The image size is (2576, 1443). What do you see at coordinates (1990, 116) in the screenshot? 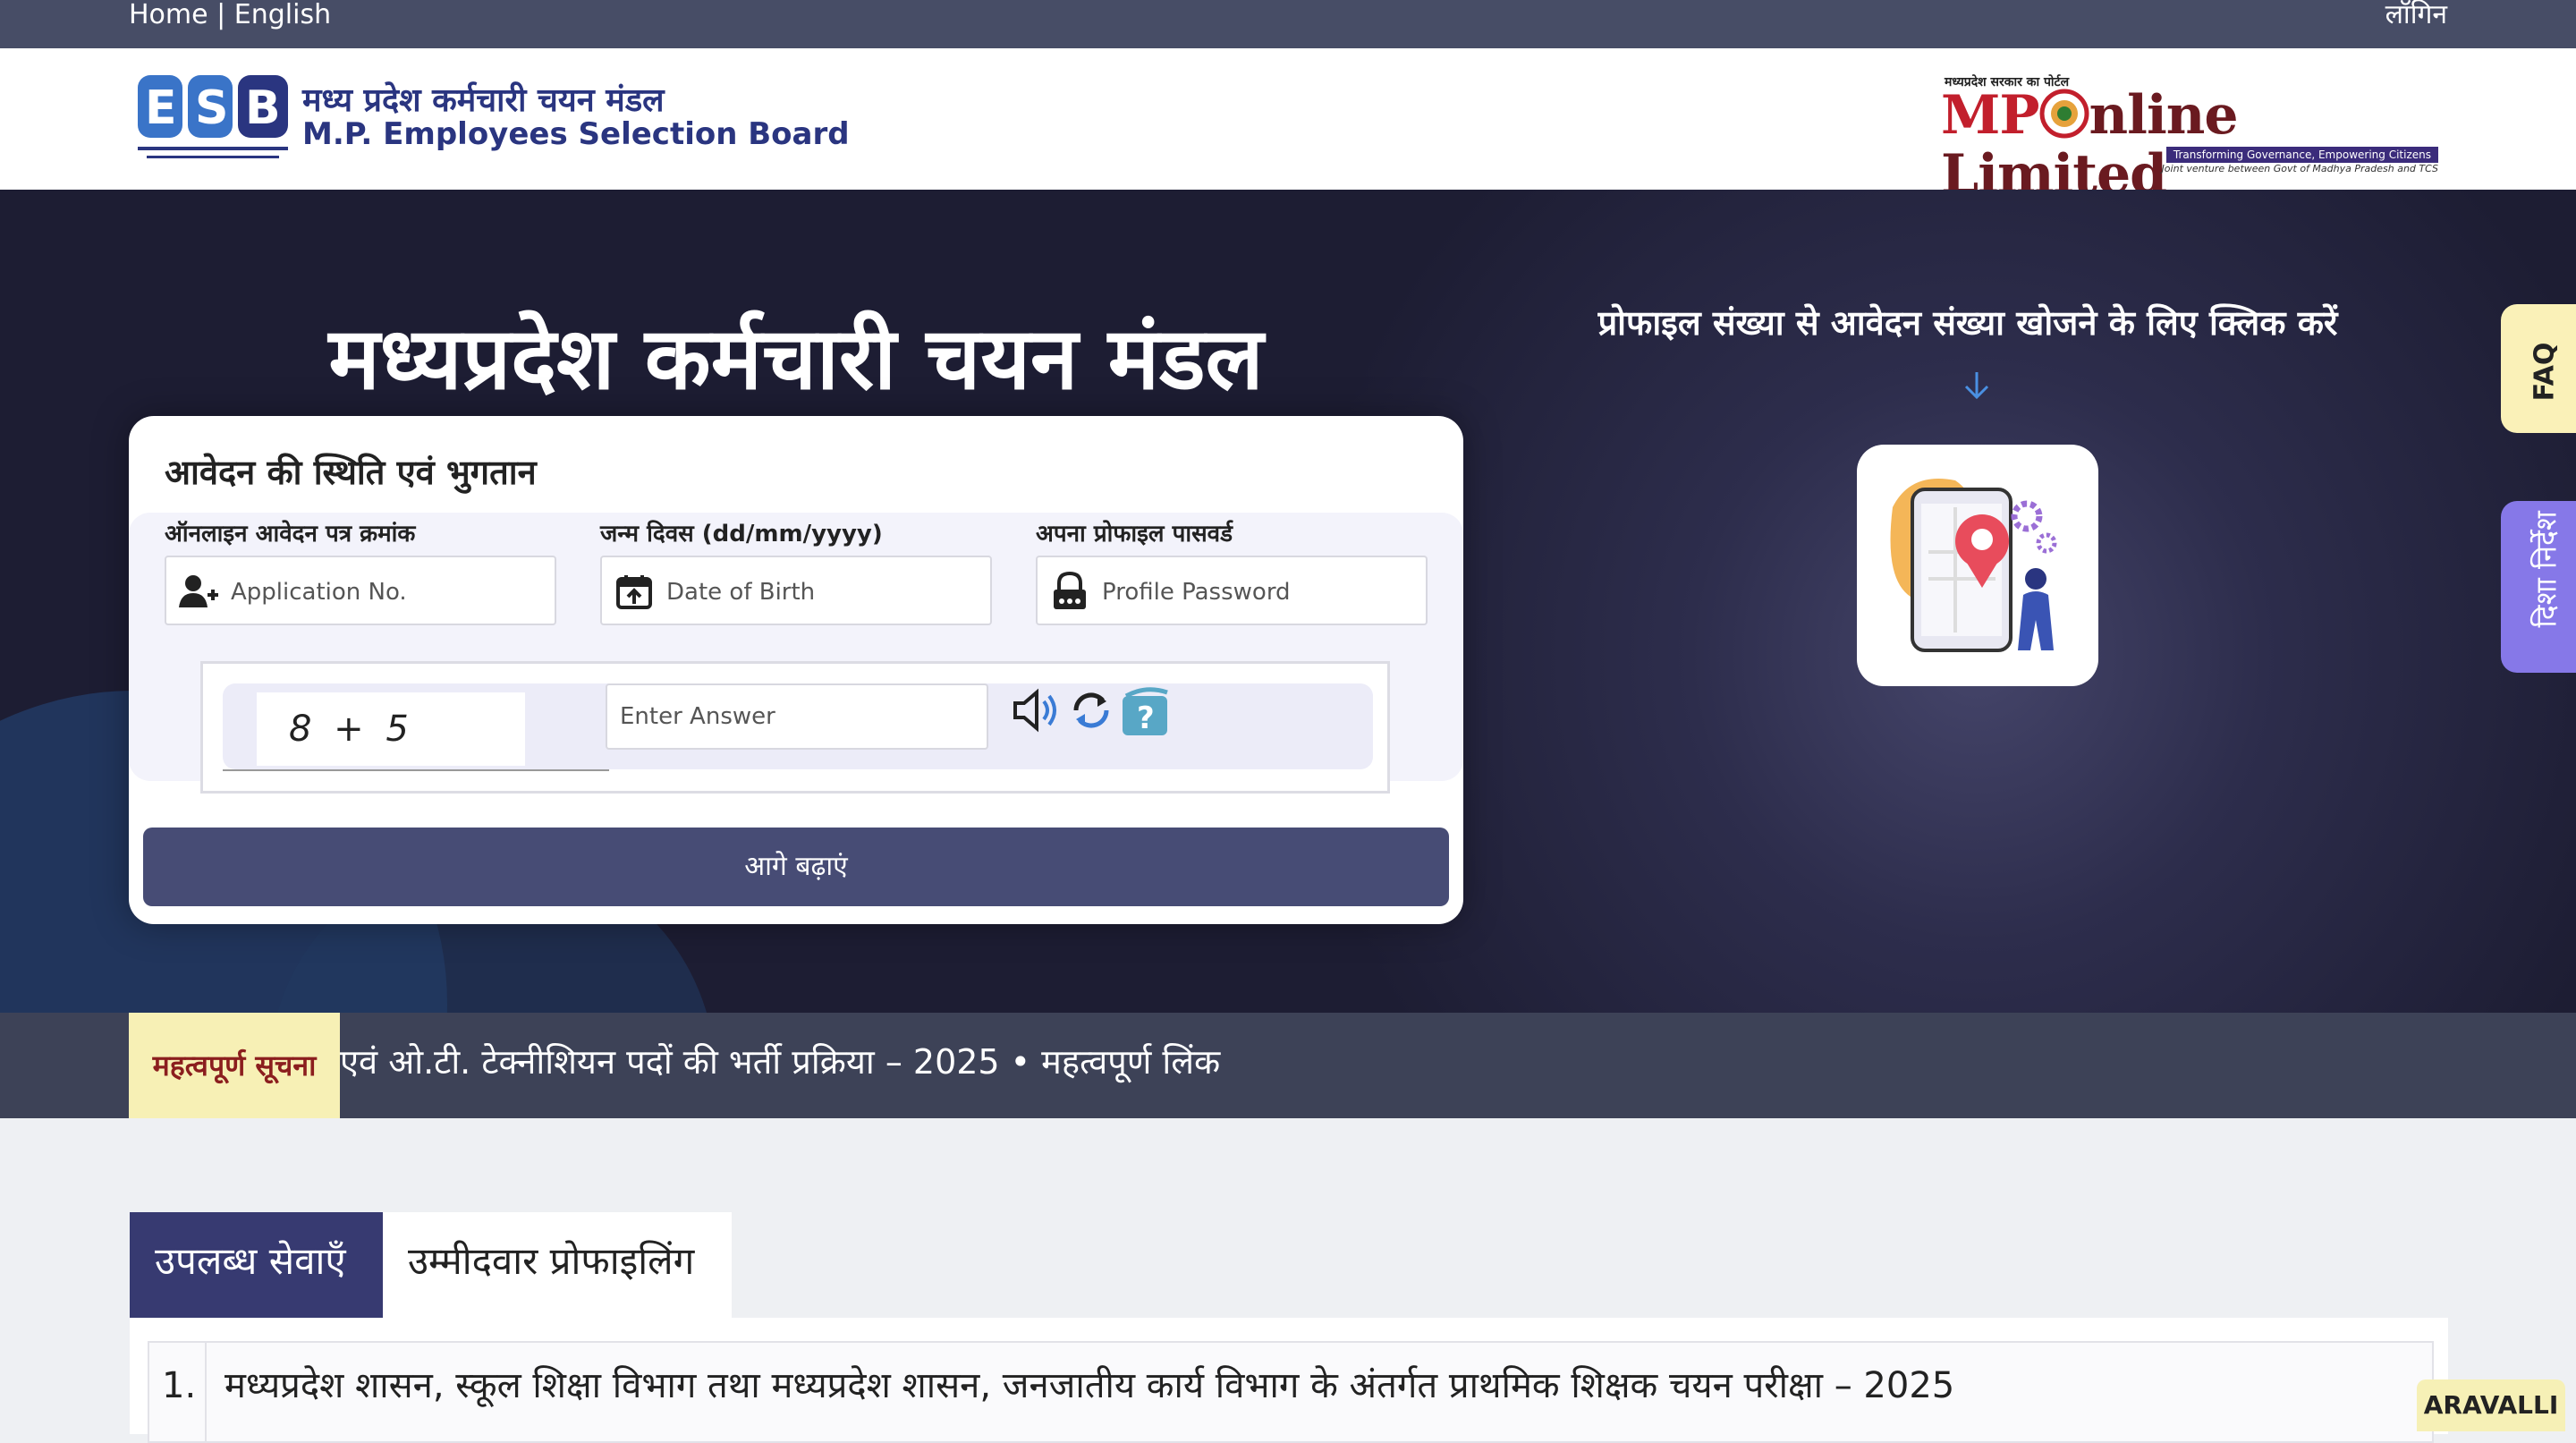
I see `mponline-mp: MP` at bounding box center [1990, 116].